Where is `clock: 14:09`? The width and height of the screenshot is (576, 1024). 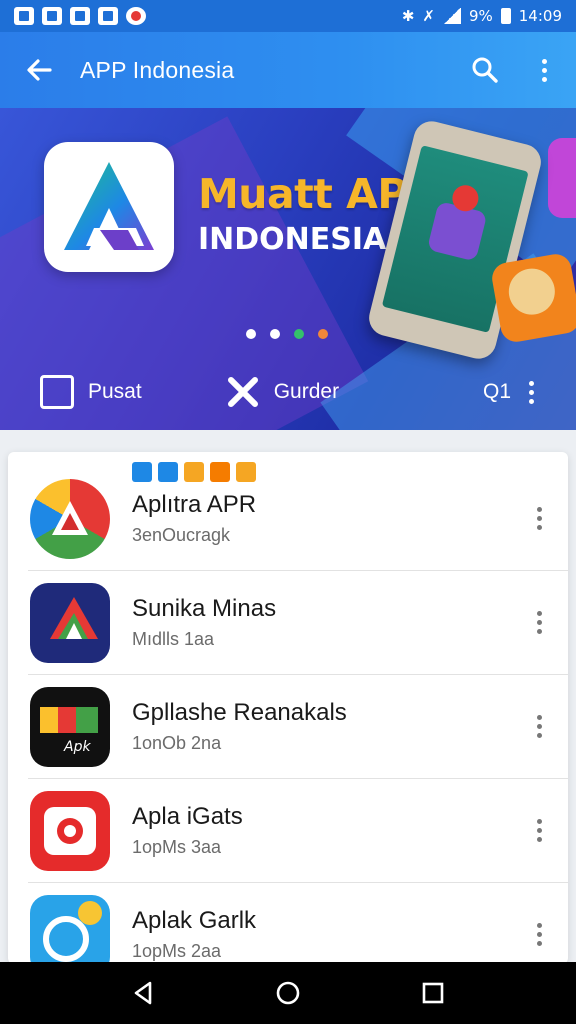 clock: 14:09 is located at coordinates (540, 16).